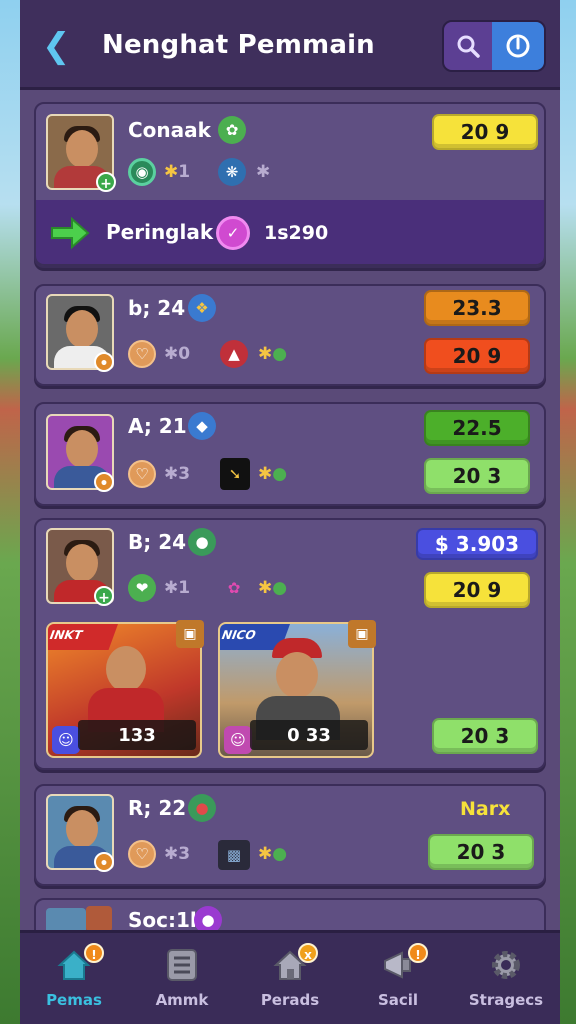 This screenshot has width=576, height=1024. What do you see at coordinates (83, 637) in the screenshot?
I see `thumbnail-badge: INKT` at bounding box center [83, 637].